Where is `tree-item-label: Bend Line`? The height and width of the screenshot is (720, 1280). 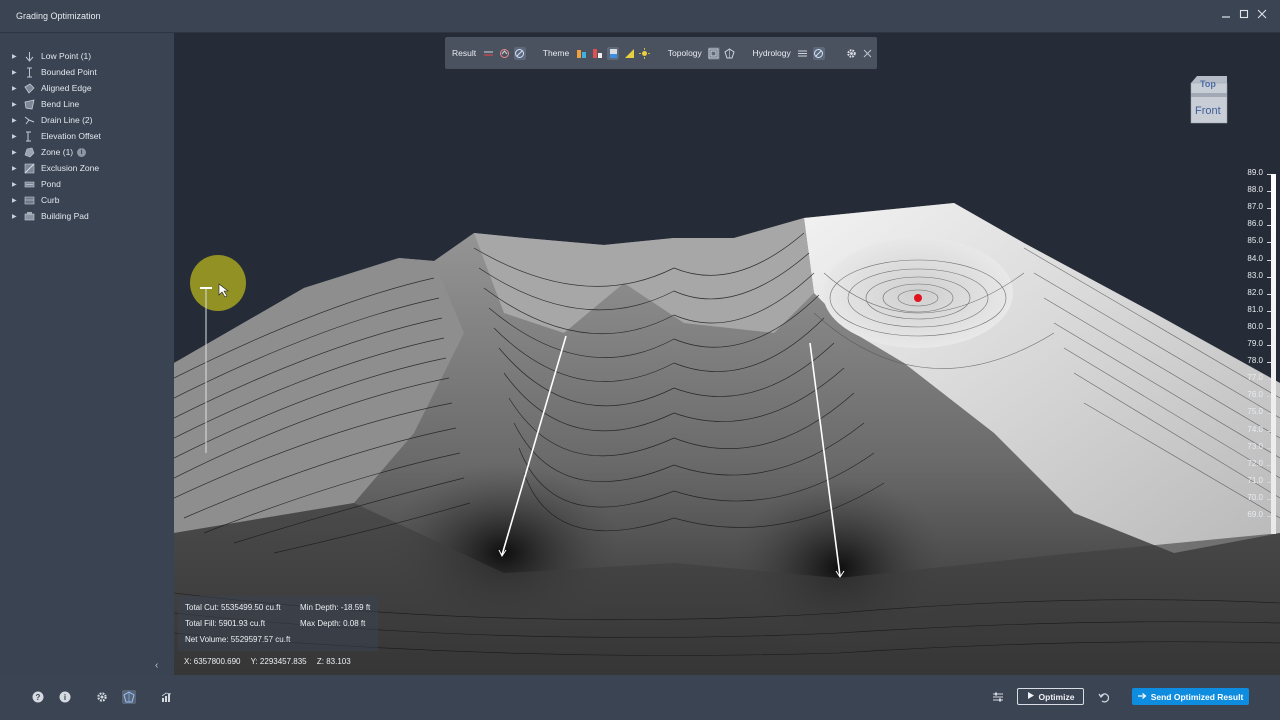
tree-item-label: Bend Line is located at coordinates (60, 104).